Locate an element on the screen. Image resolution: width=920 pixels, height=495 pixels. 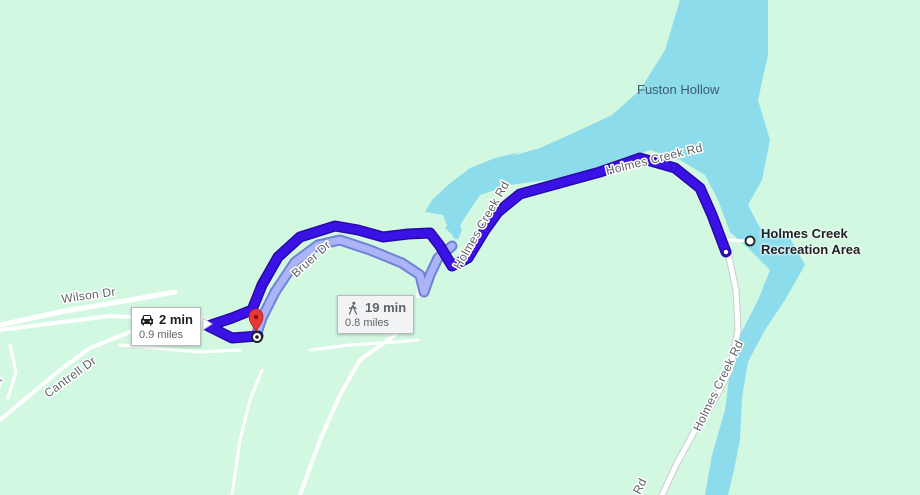
walking-route-callout: 19 min 0.8 miles is located at coordinates (376, 314).